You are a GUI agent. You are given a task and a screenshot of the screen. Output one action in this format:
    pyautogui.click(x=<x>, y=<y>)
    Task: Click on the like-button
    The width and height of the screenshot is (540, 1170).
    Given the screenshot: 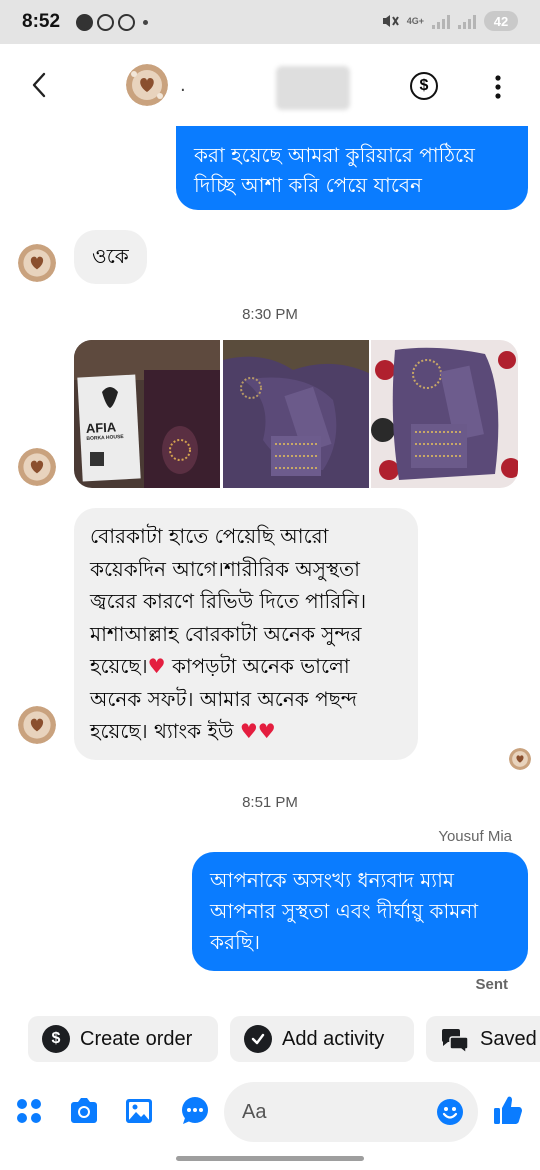 What is the action you would take?
    pyautogui.click(x=508, y=1110)
    